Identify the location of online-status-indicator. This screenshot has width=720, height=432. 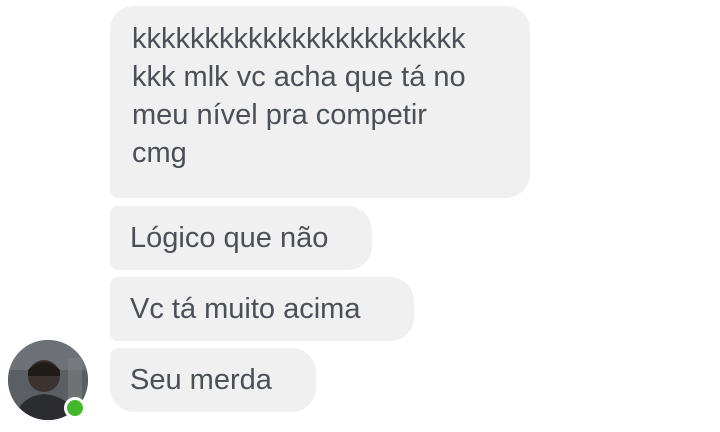
(75, 408).